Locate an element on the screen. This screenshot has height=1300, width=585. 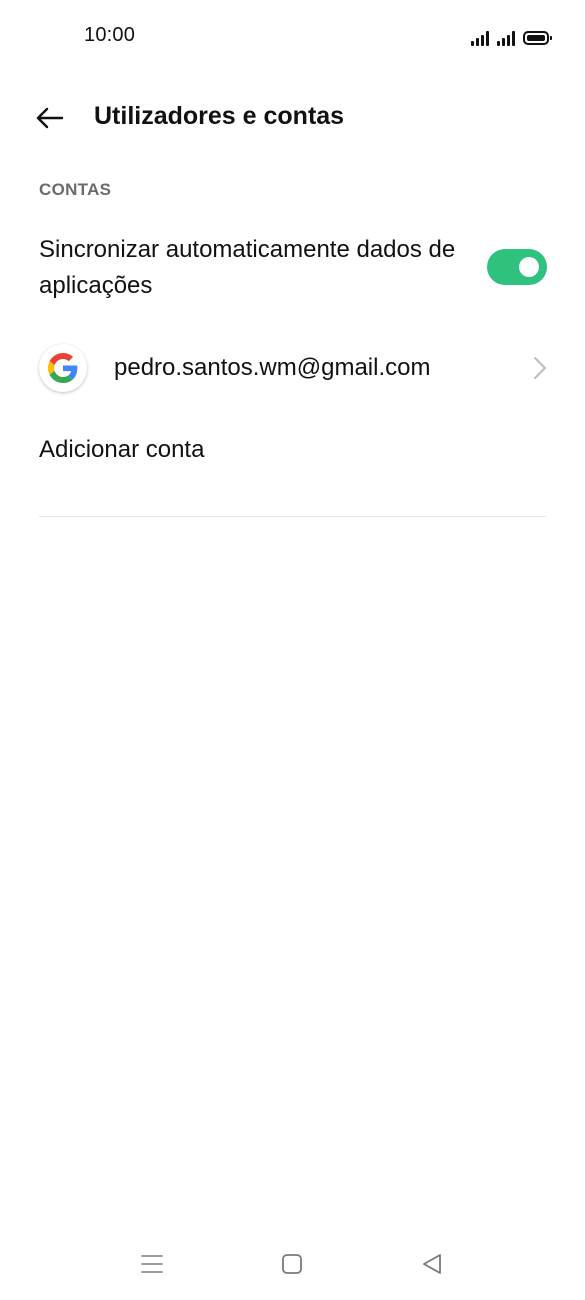
nav-menu-button is located at coordinates (152, 1264).